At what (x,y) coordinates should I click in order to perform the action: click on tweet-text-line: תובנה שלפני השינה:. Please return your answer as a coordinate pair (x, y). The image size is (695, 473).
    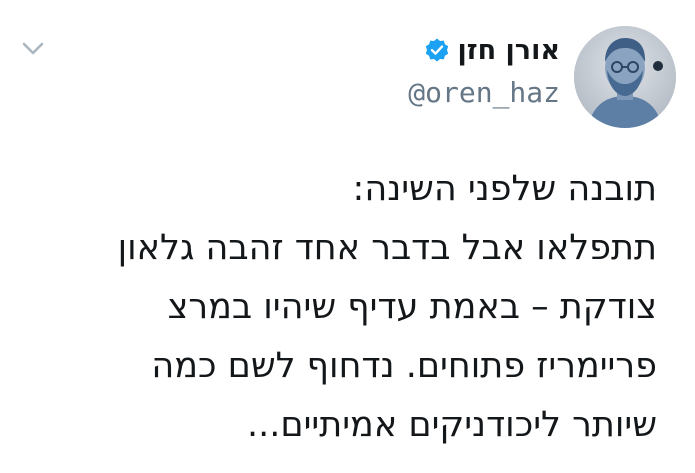
    Looking at the image, I should click on (504, 189).